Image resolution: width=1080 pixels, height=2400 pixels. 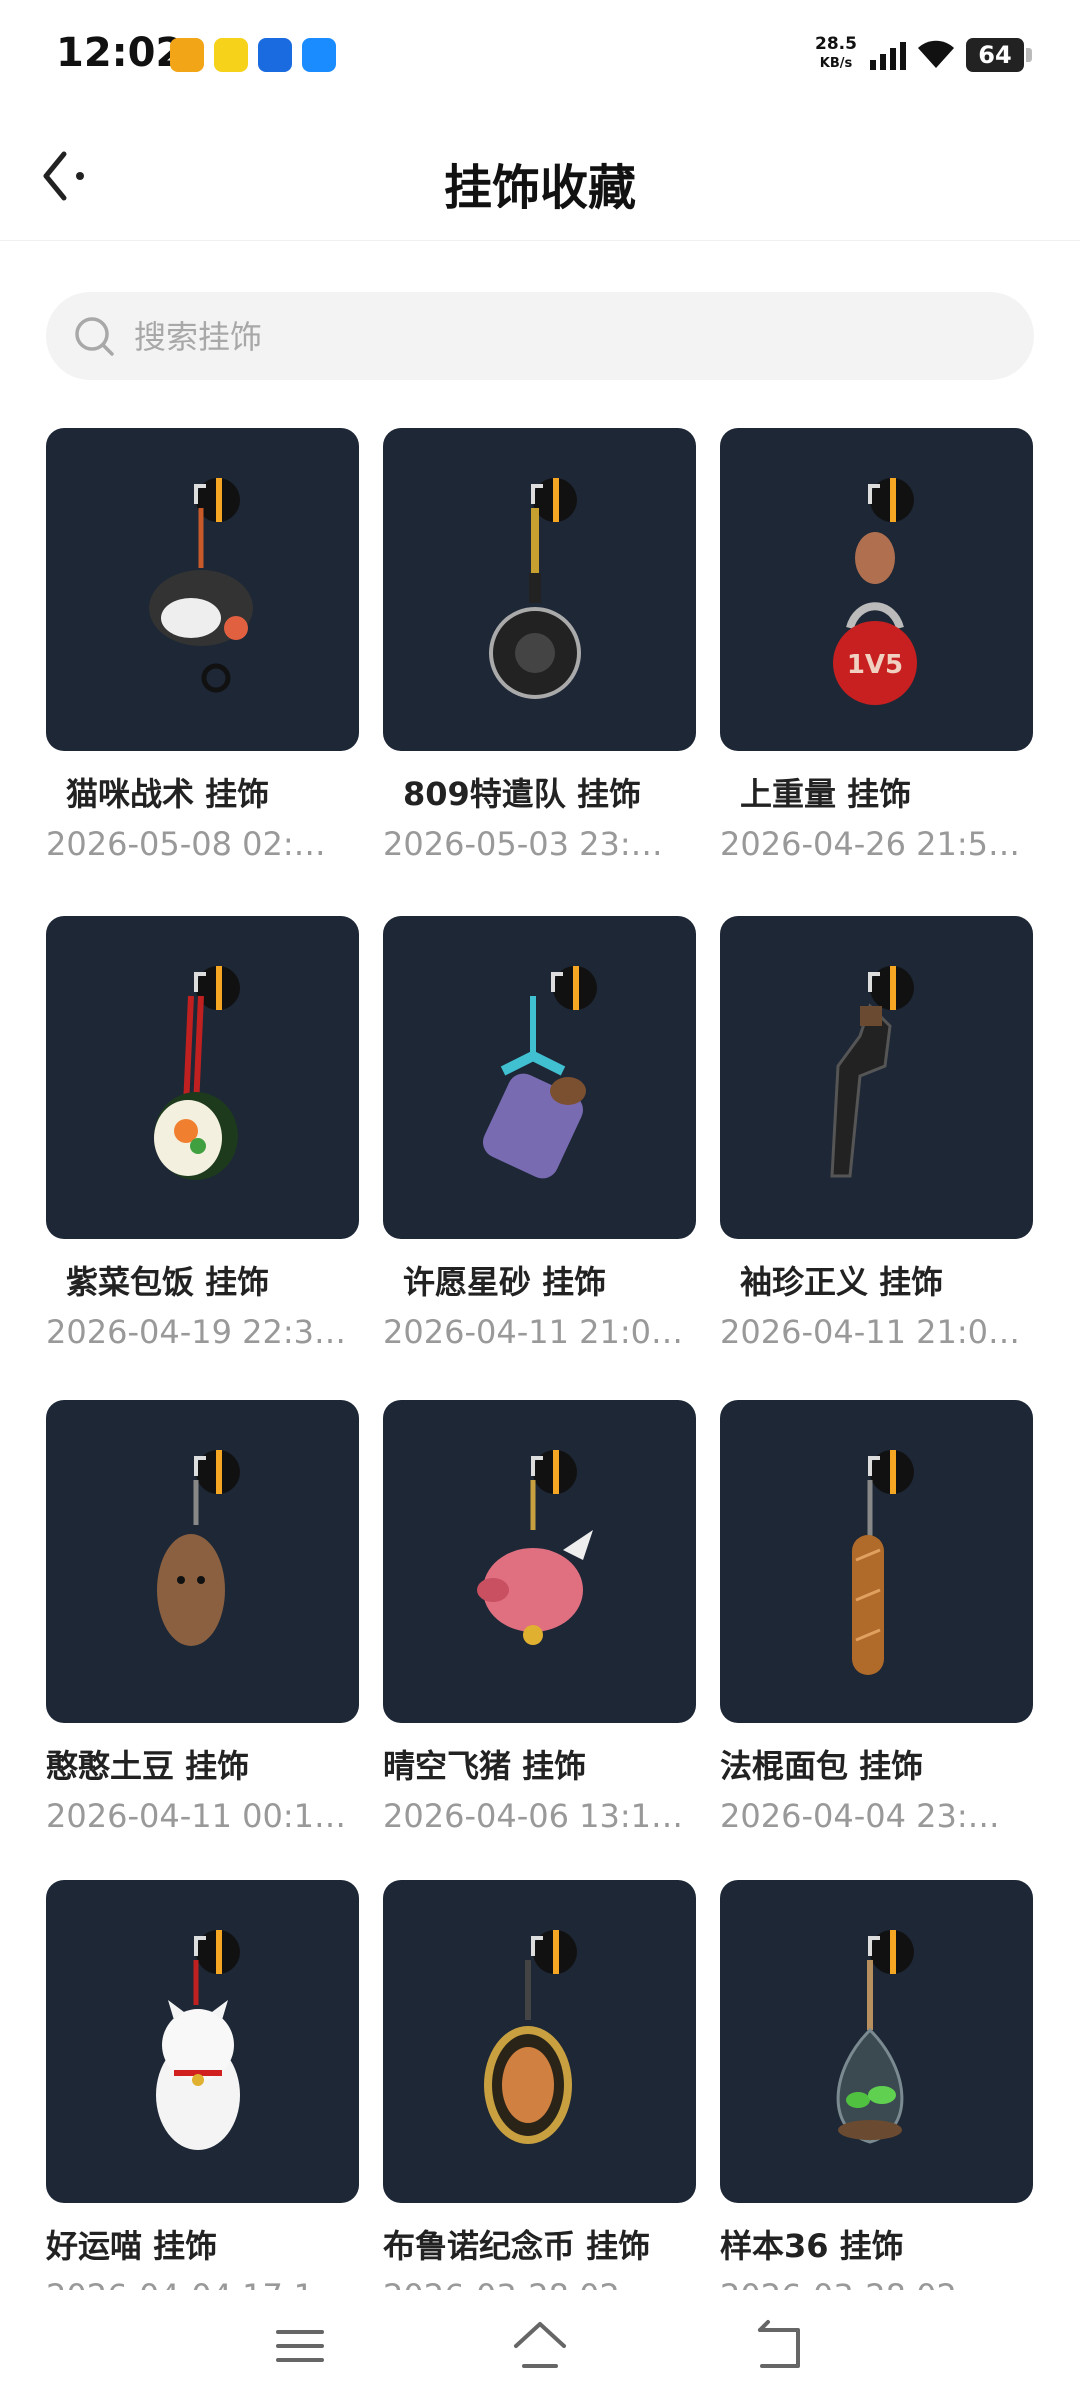 What do you see at coordinates (1029, 55) in the screenshot?
I see `battery-tip` at bounding box center [1029, 55].